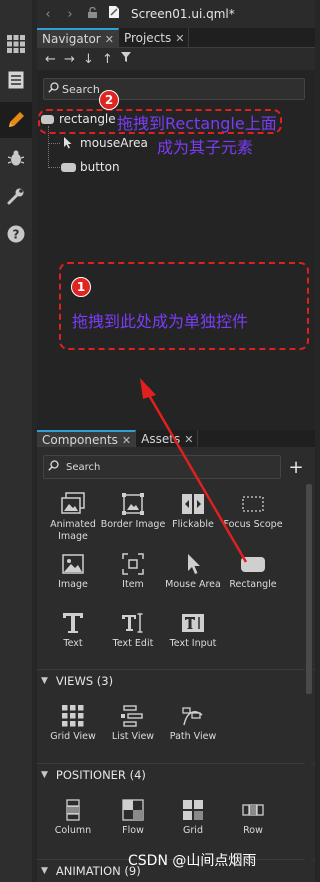  What do you see at coordinates (73, 830) in the screenshot?
I see `component-label: Column` at bounding box center [73, 830].